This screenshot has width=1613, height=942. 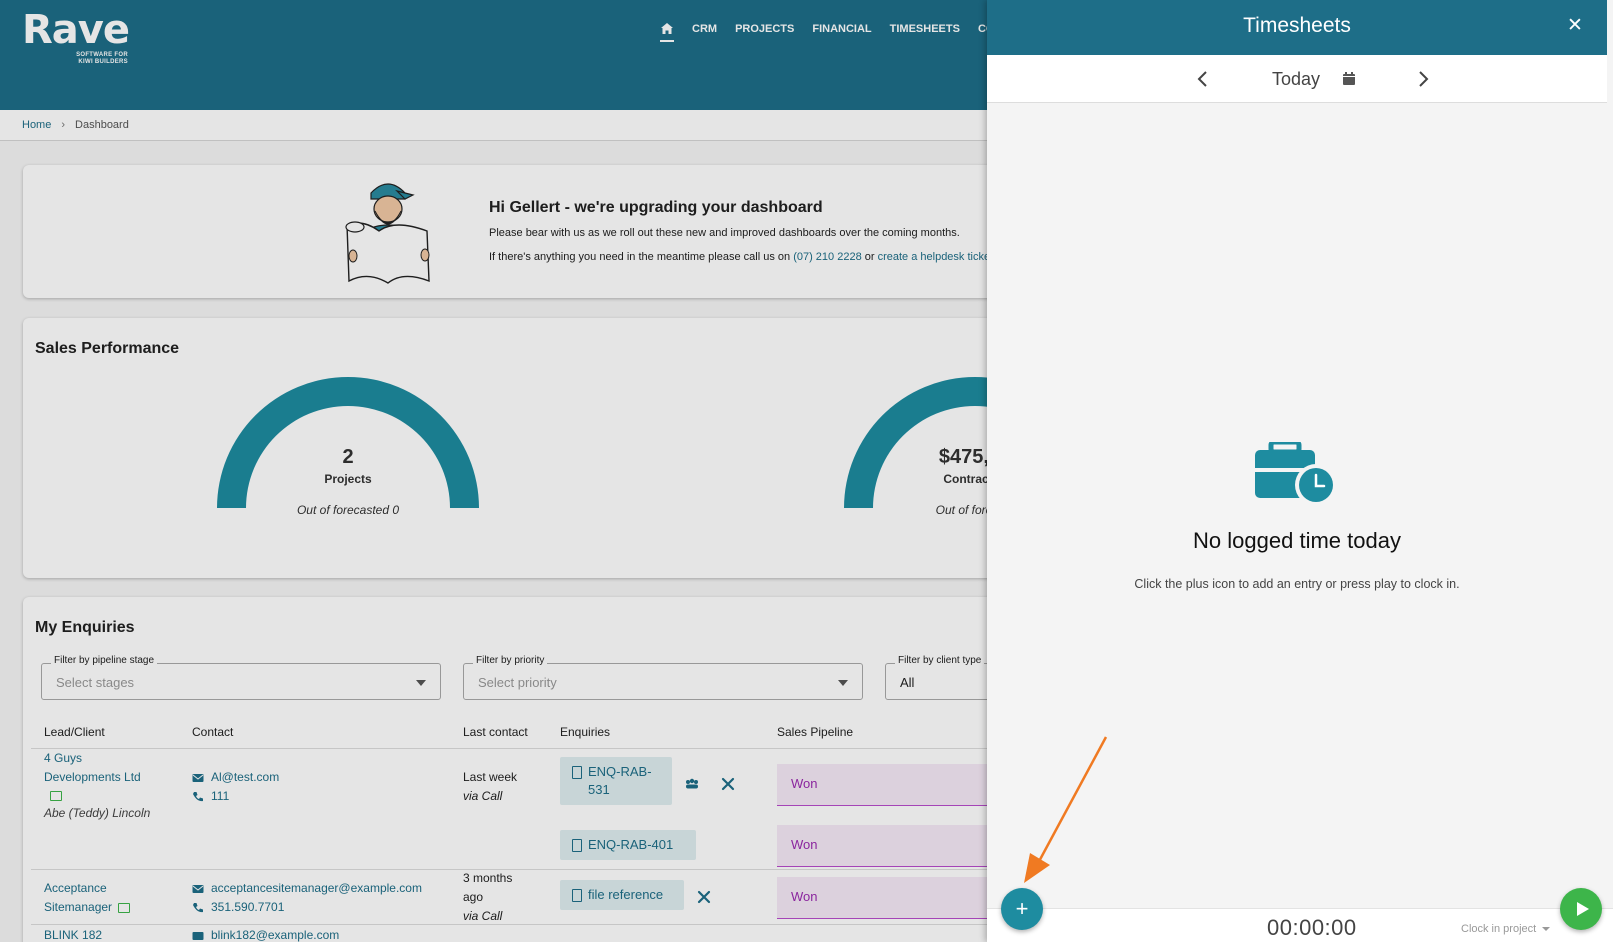 I want to click on date-navigator: Today, so click(x=1297, y=79).